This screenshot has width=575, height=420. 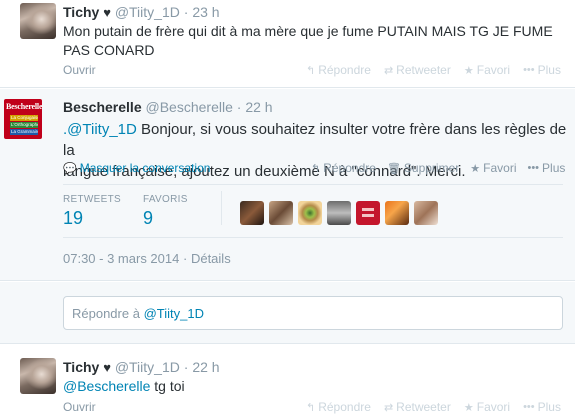 I want to click on retweeter-avatars, so click(x=341, y=213).